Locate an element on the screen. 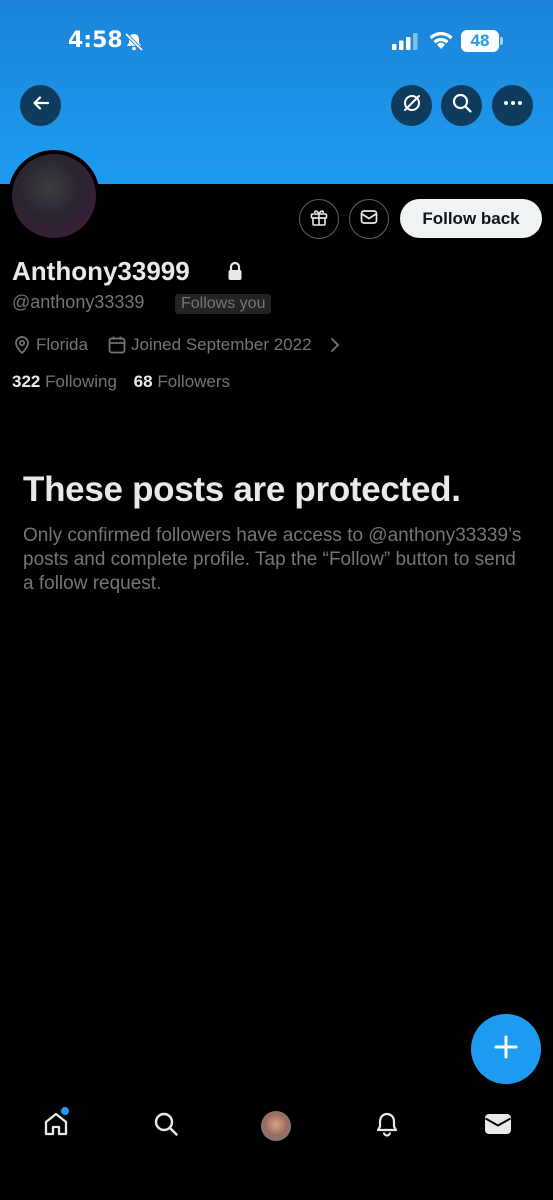  profile-avatar is located at coordinates (54, 196).